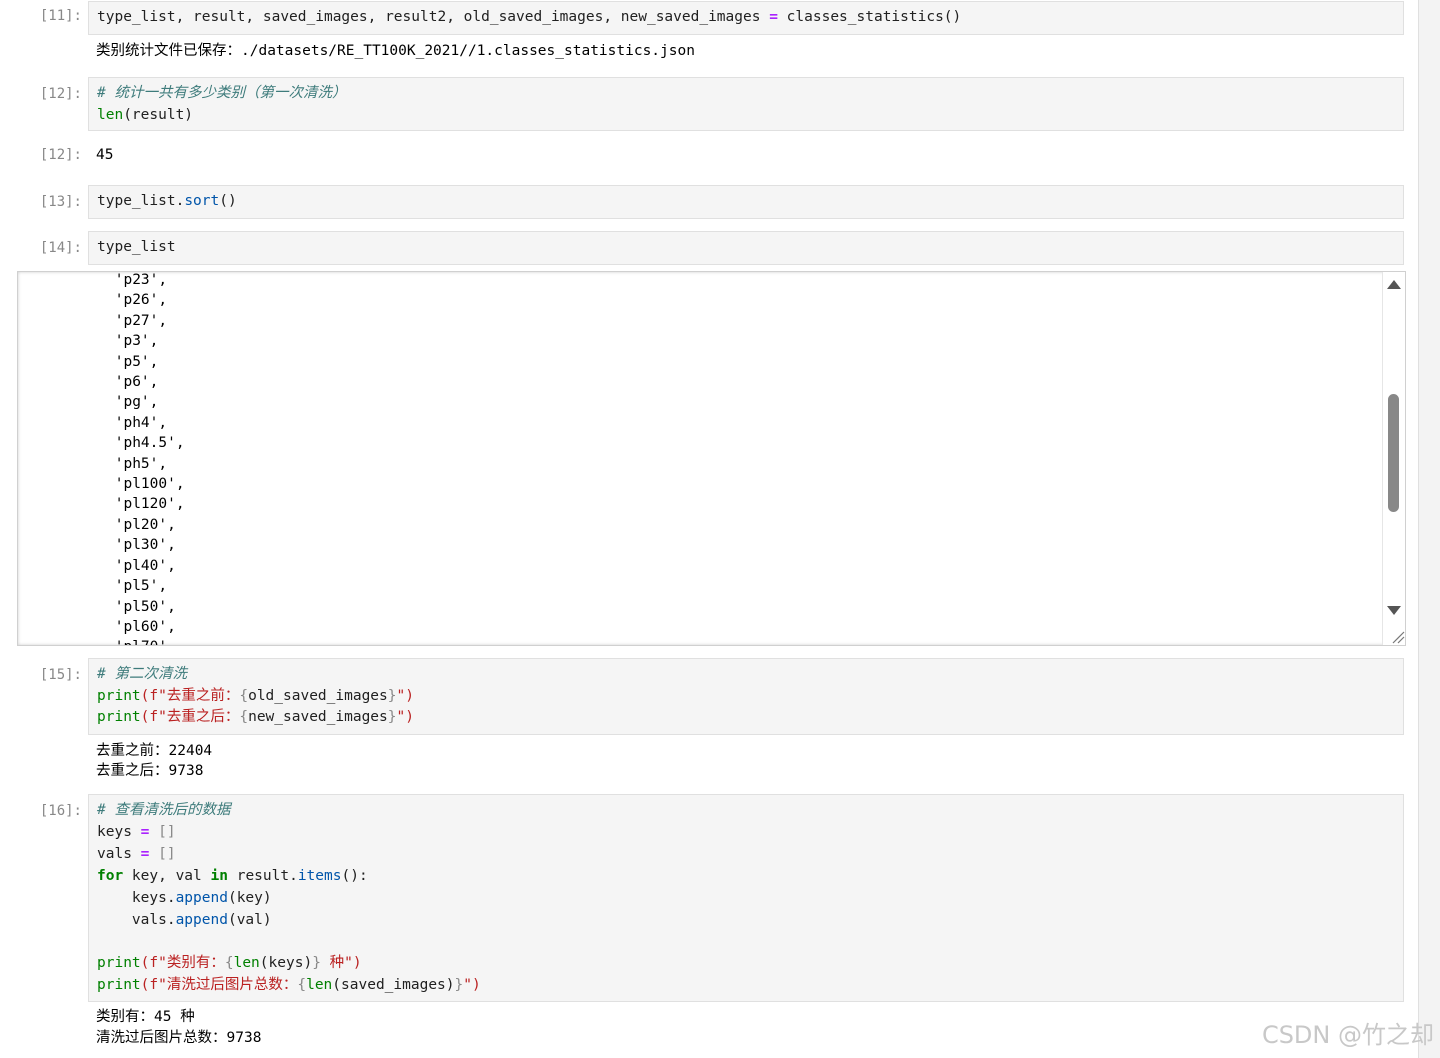  Describe the element at coordinates (869, 17) in the screenshot. I see `code-text: classes_statistics()` at that location.